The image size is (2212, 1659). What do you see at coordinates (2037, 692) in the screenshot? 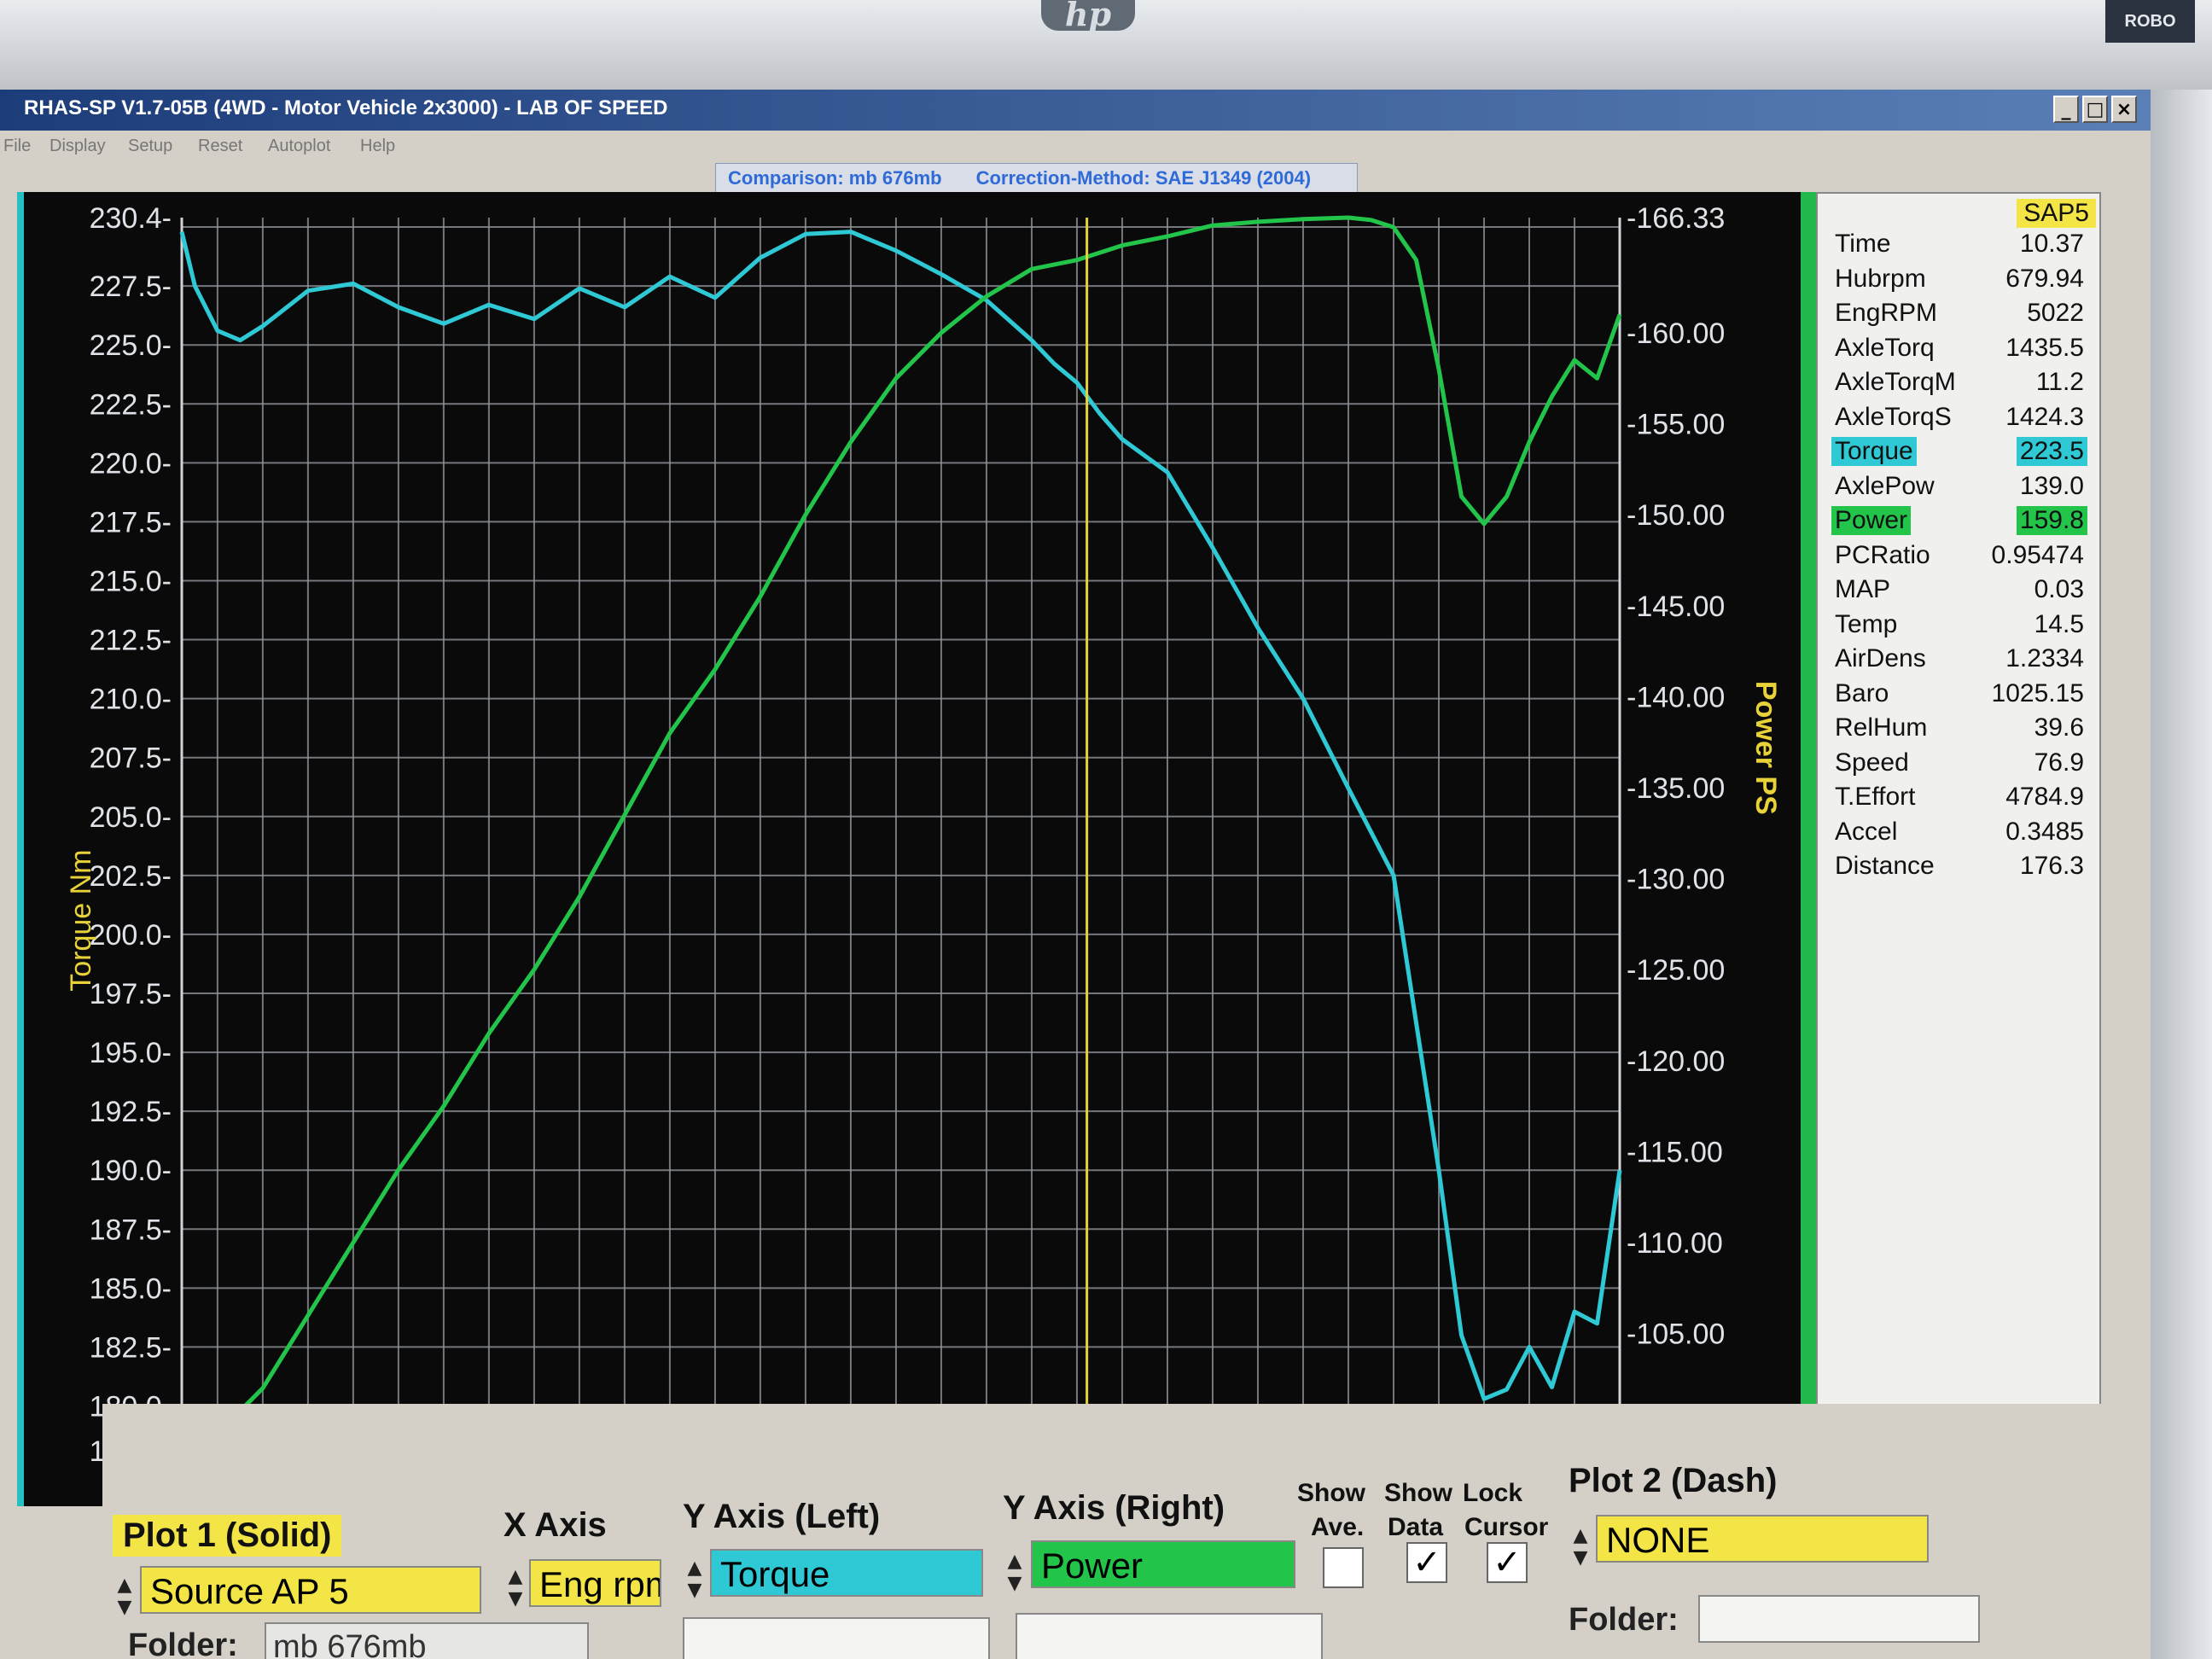
I see `data-row-value: 1025.15` at bounding box center [2037, 692].